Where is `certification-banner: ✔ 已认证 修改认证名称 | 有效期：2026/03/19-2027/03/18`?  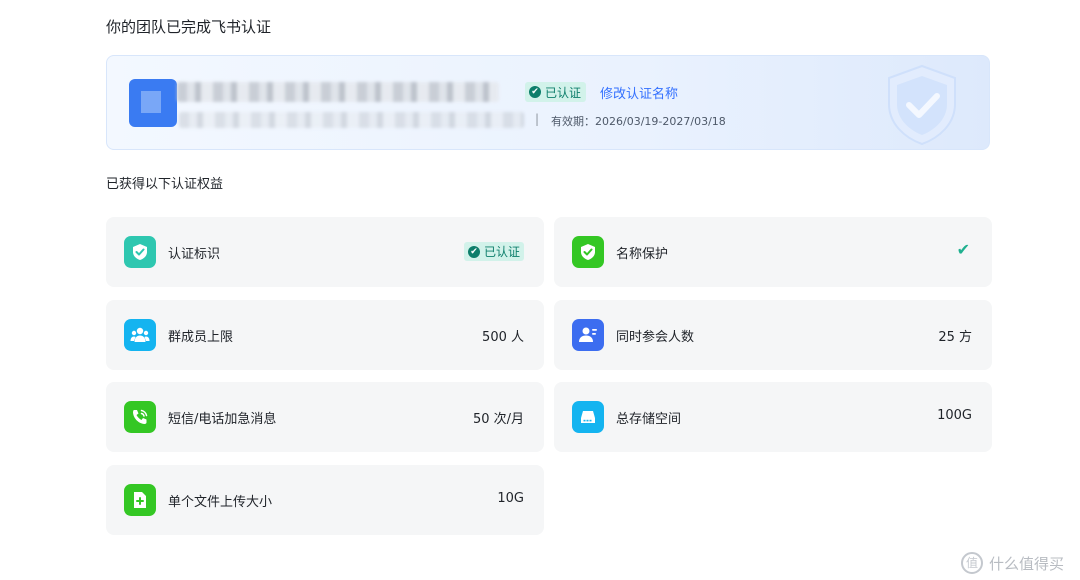 certification-banner: ✔ 已认证 修改认证名称 | 有效期：2026/03/19-2027/03/18 is located at coordinates (548, 102).